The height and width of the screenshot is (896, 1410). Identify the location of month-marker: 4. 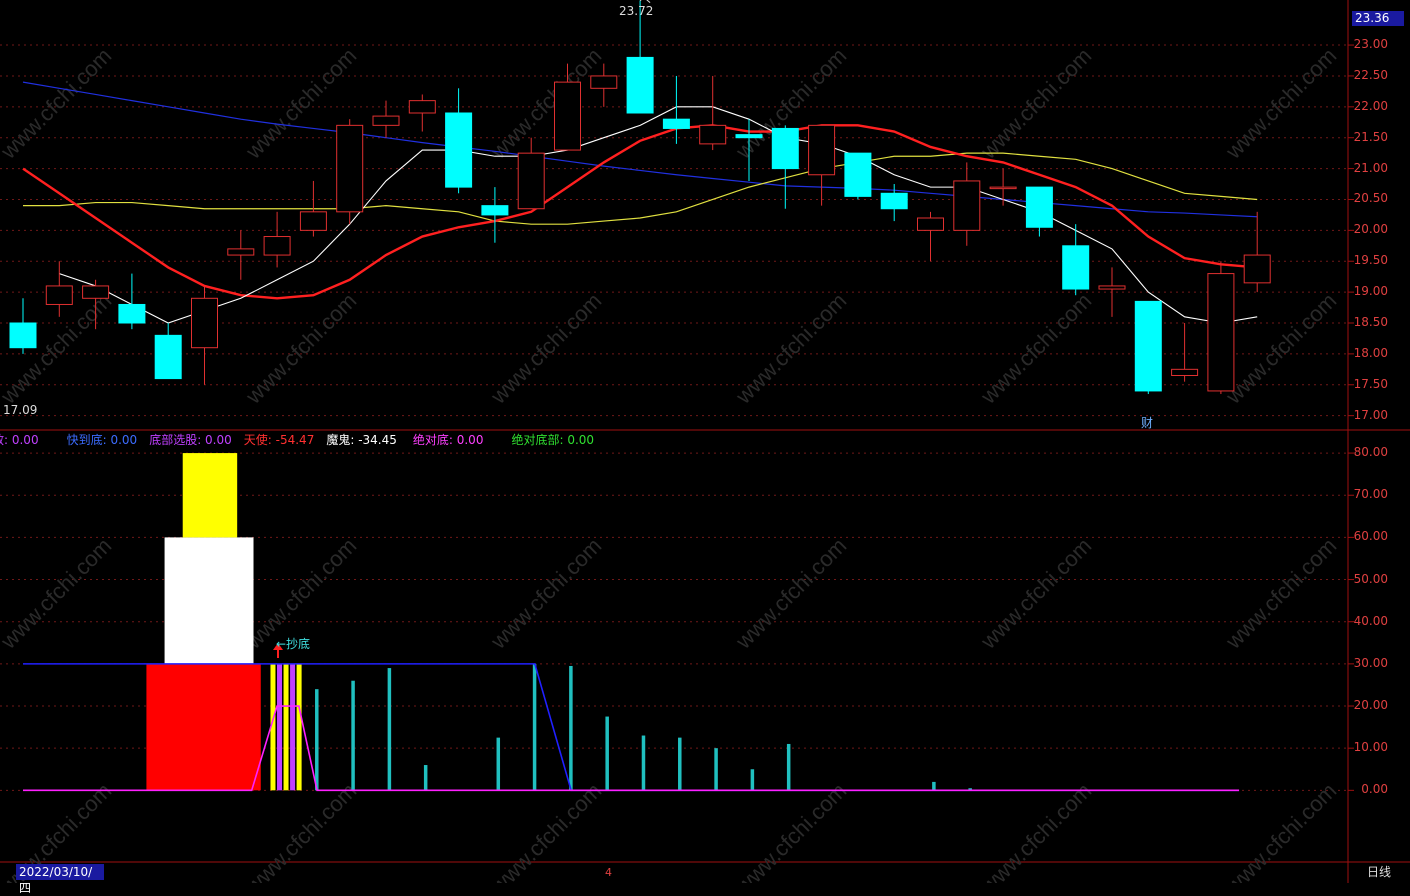
(608, 872).